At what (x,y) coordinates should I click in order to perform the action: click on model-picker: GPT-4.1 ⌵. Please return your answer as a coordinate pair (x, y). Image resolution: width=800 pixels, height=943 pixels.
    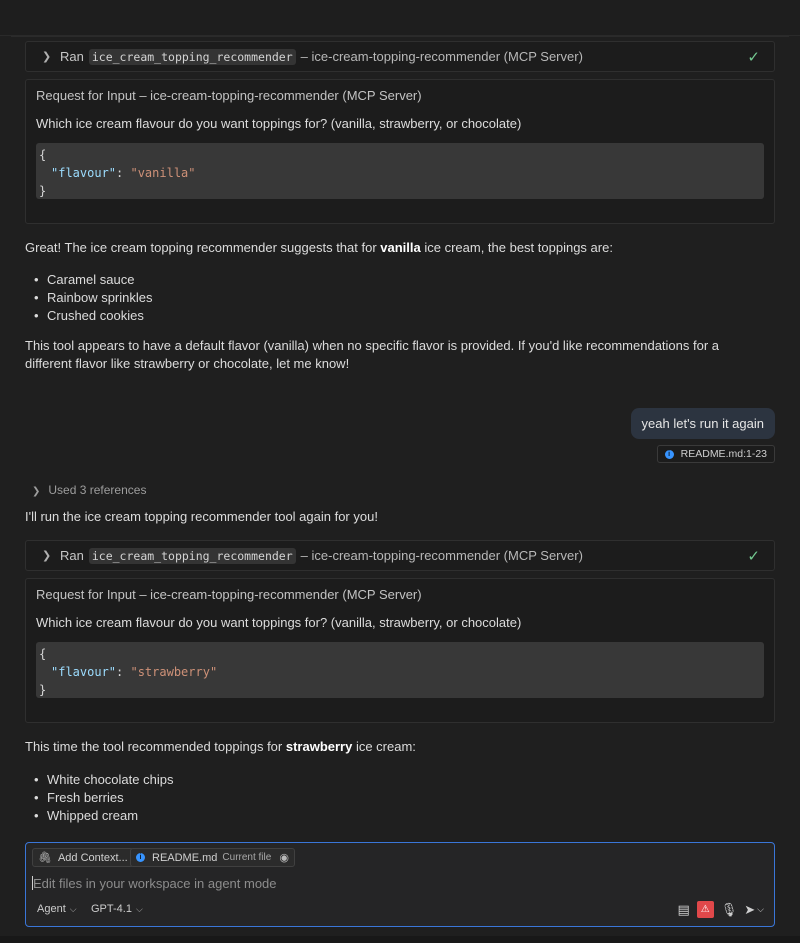
    Looking at the image, I should click on (117, 909).